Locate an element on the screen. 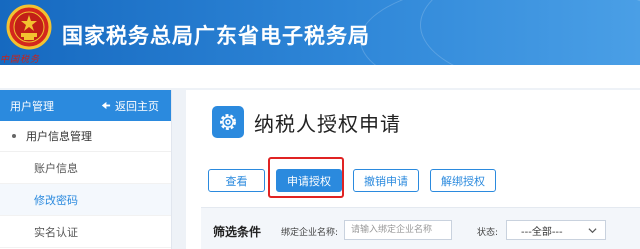  sidebar-group-label: 用户信息管理 is located at coordinates (59, 136).